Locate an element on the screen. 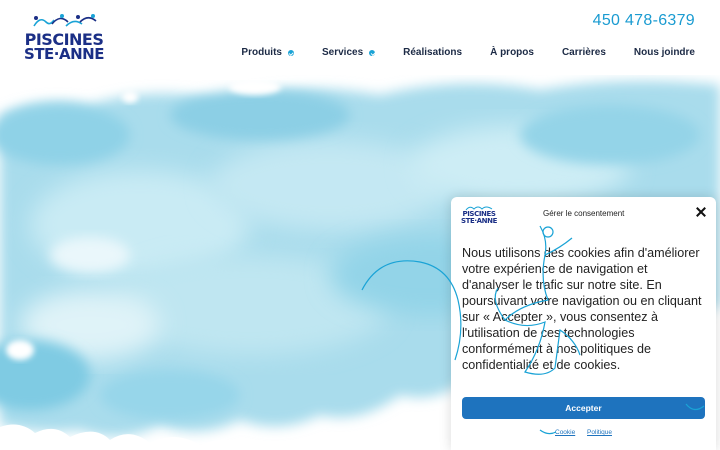 Image resolution: width=720 pixels, height=450 pixels. nav-item-label: À propos is located at coordinates (512, 52).